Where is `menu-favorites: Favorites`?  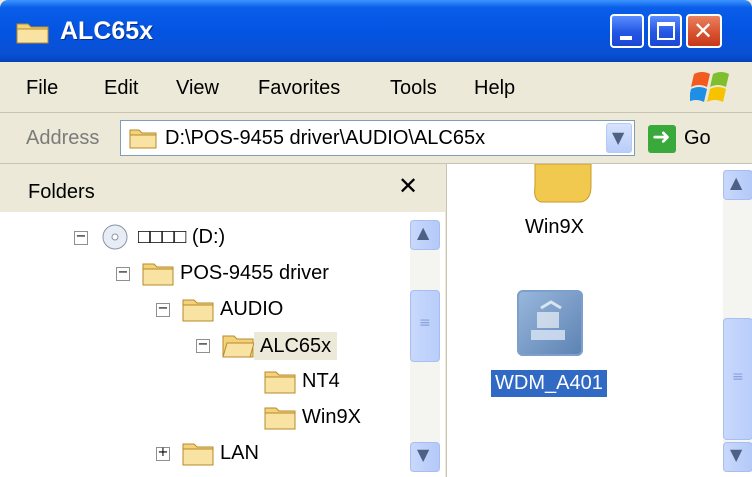 menu-favorites: Favorites is located at coordinates (299, 88).